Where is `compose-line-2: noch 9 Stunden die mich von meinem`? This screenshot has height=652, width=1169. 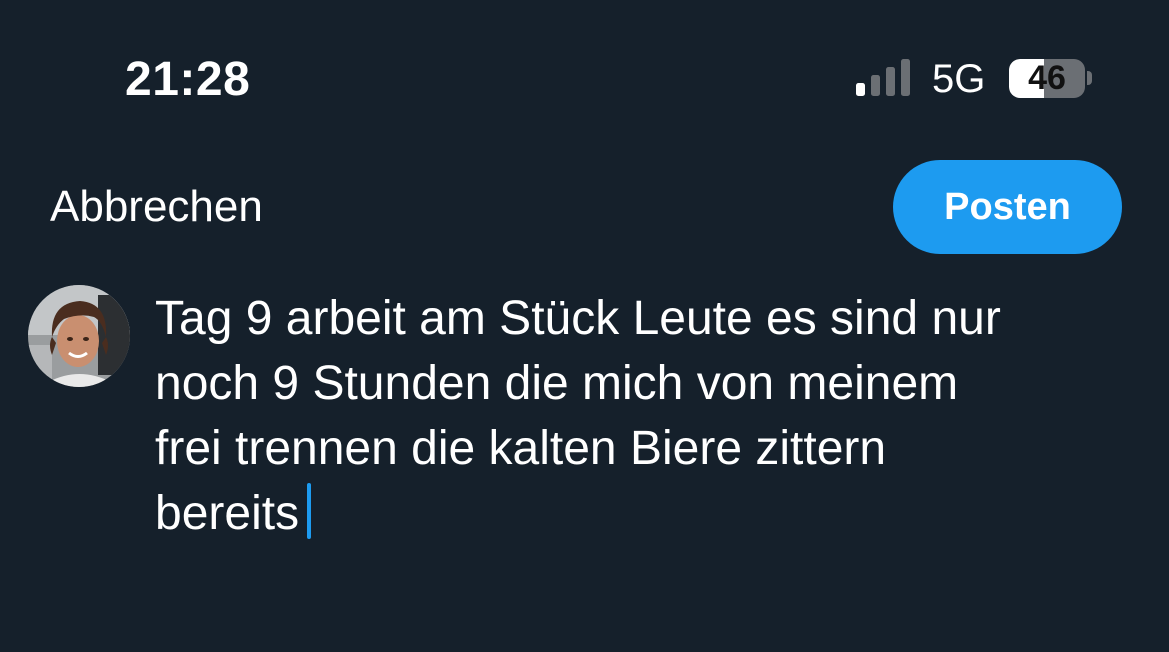
compose-line-2: noch 9 Stunden die mich von meinem is located at coordinates (557, 383).